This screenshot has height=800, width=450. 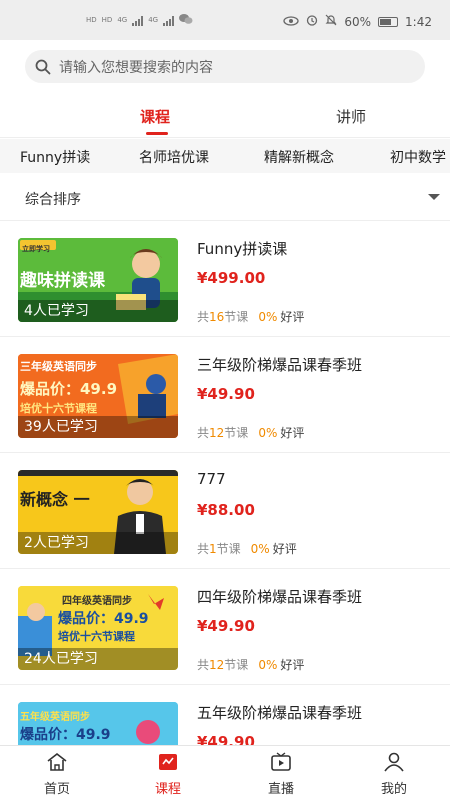 I want to click on course-price: ¥88.00, so click(x=226, y=510).